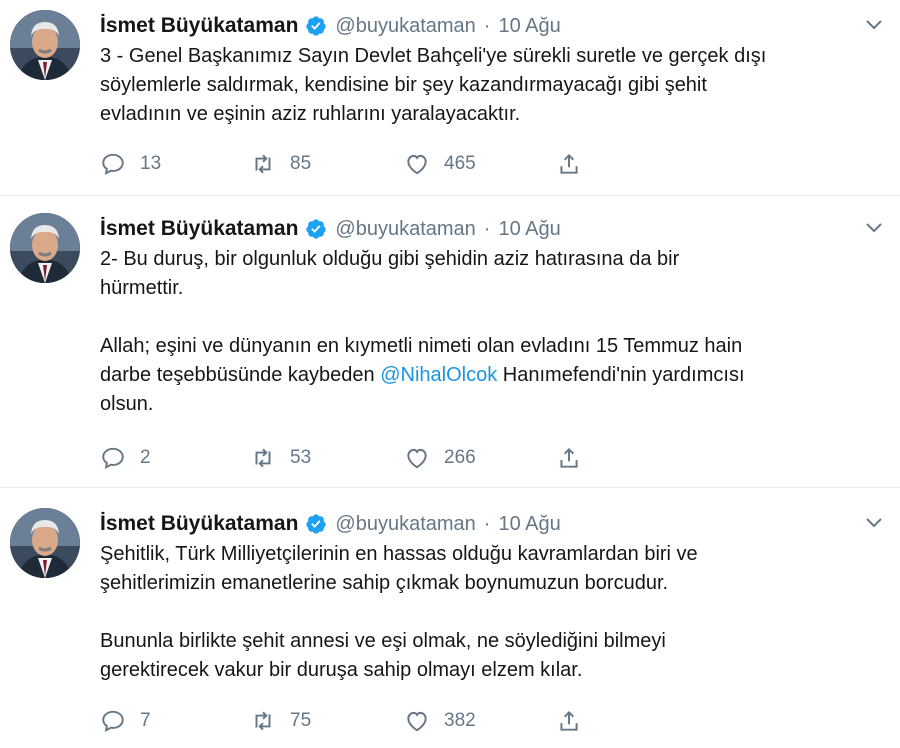 Image resolution: width=900 pixels, height=748 pixels. What do you see at coordinates (460, 457) in the screenshot?
I see `like-count: 266` at bounding box center [460, 457].